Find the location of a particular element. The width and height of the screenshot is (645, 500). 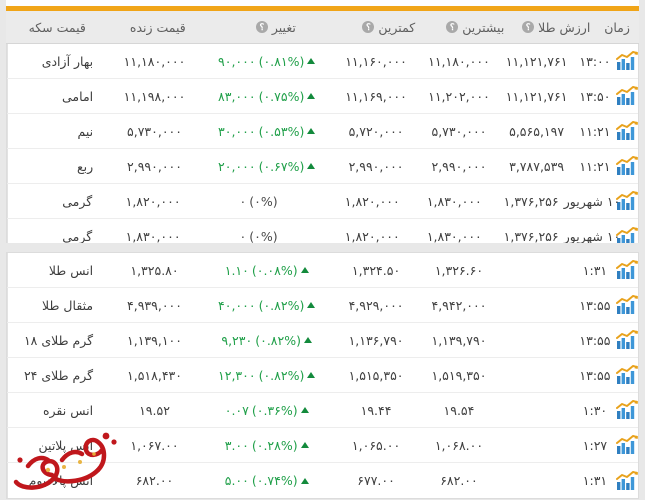

row-name: گرم طلای ۲۴ is located at coordinates (57, 375).